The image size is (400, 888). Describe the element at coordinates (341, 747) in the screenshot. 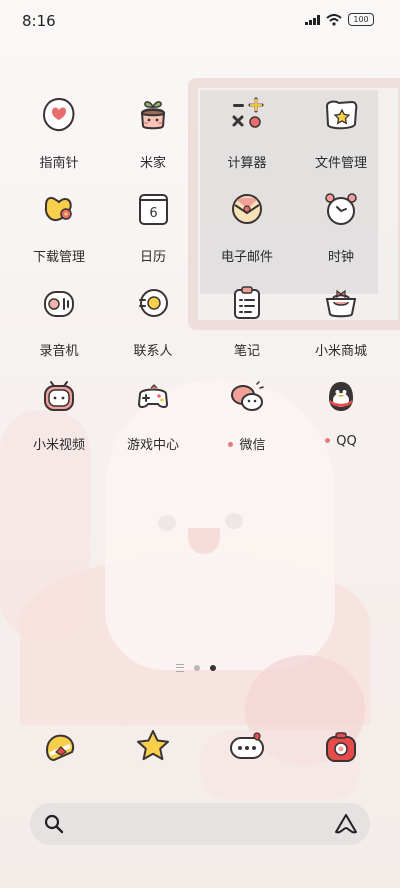

I see `camera-icon` at that location.